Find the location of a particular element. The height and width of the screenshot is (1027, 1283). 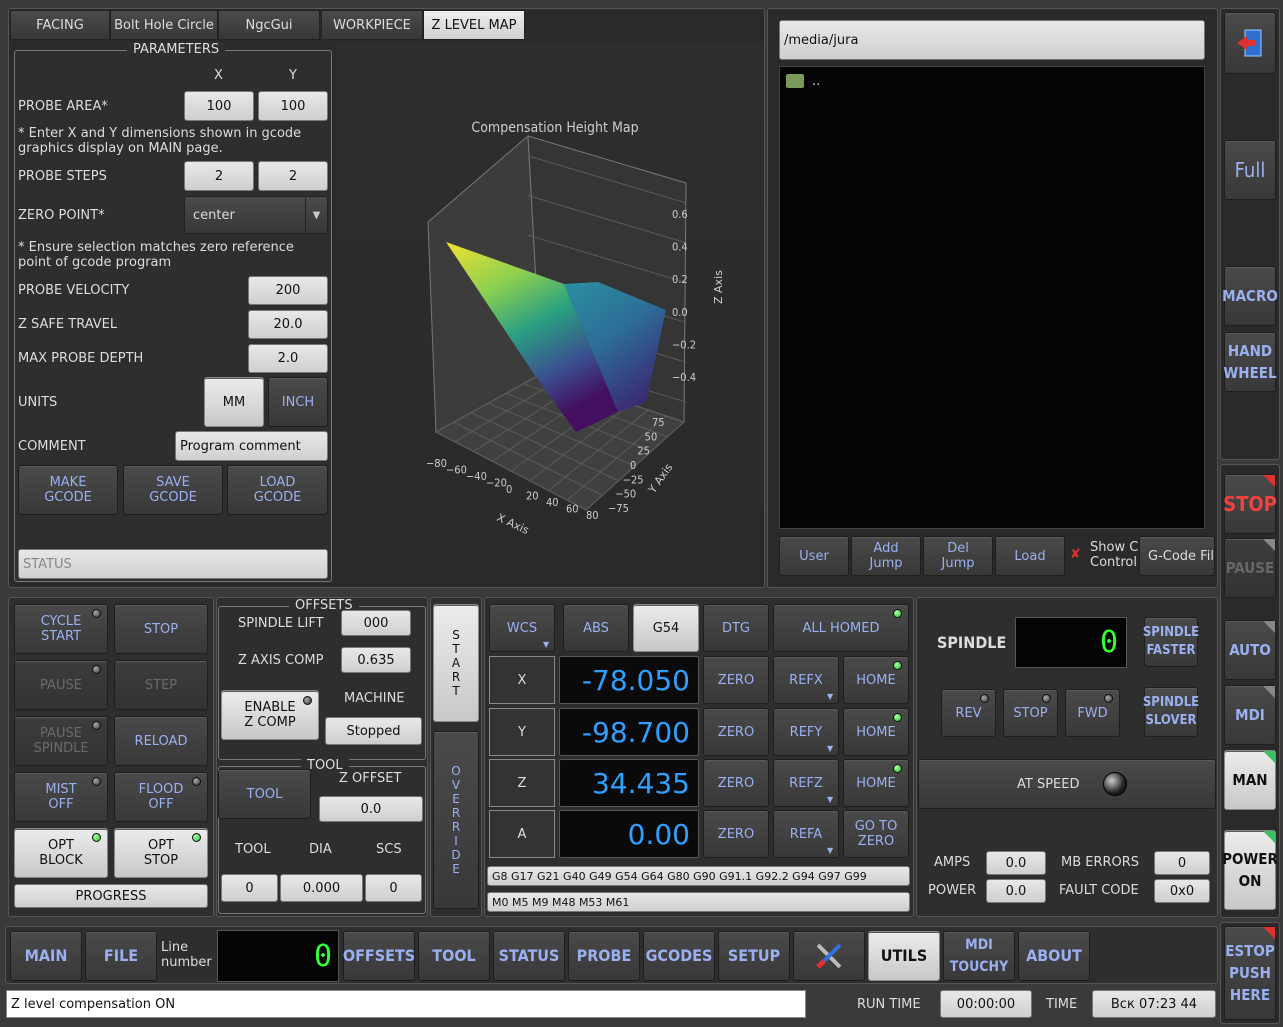

go-to-zero-button: GO TO ZERO is located at coordinates (876, 834).